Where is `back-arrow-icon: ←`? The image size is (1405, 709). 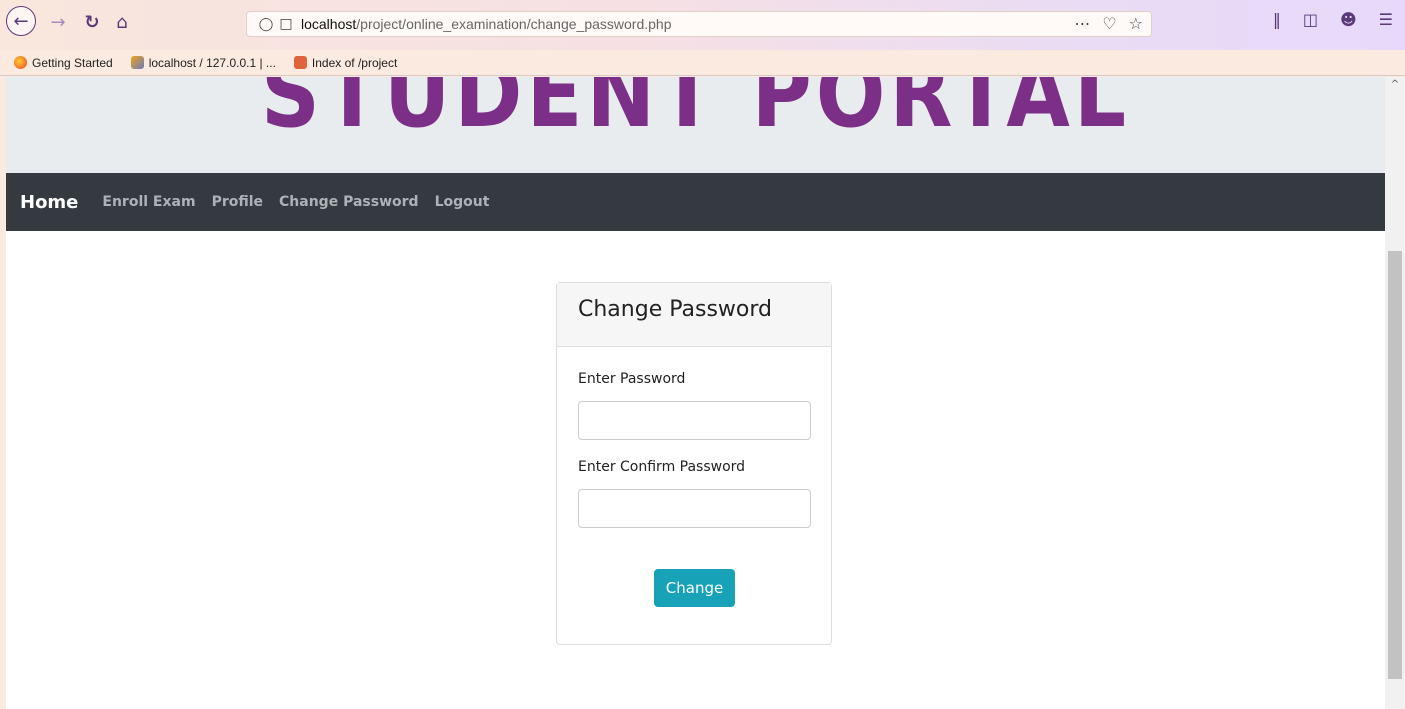 back-arrow-icon: ← is located at coordinates (21, 21).